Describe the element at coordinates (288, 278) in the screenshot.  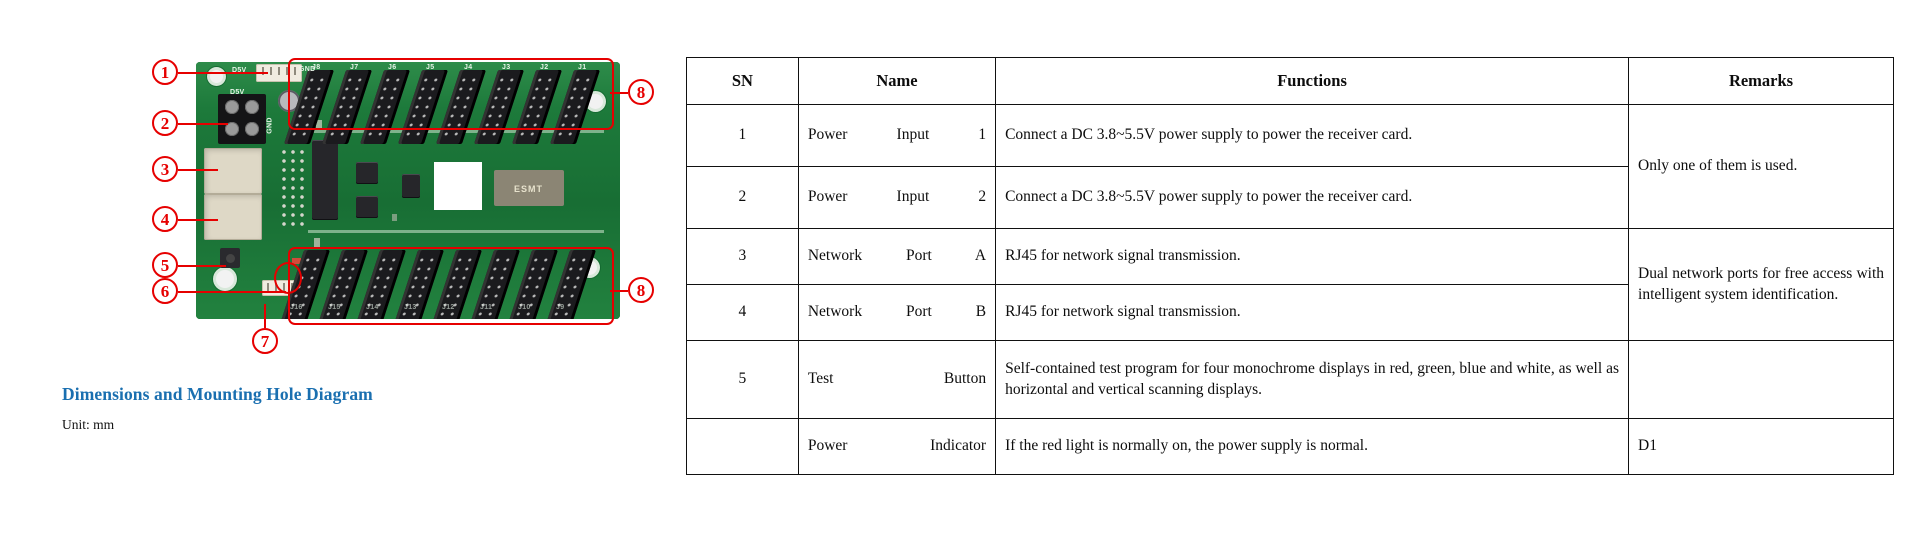
I see `highlight-power-indicator` at that location.